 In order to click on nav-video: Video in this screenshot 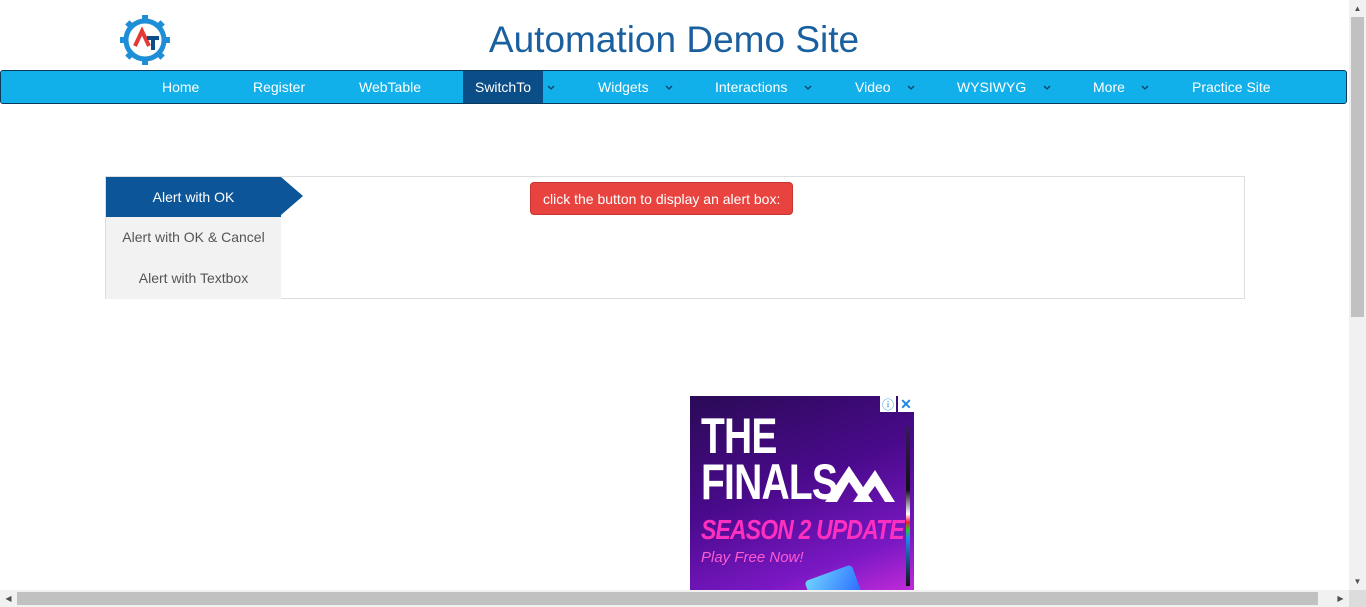, I will do `click(873, 87)`.